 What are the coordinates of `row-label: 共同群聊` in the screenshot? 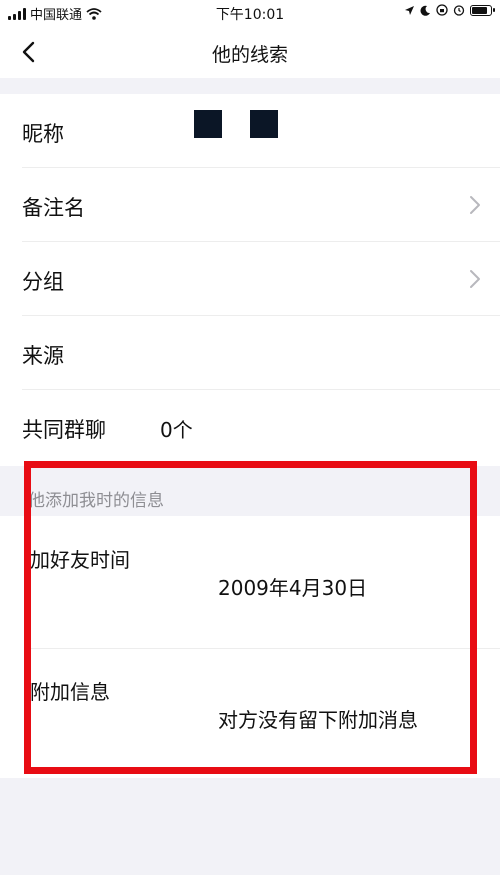 It's located at (64, 430).